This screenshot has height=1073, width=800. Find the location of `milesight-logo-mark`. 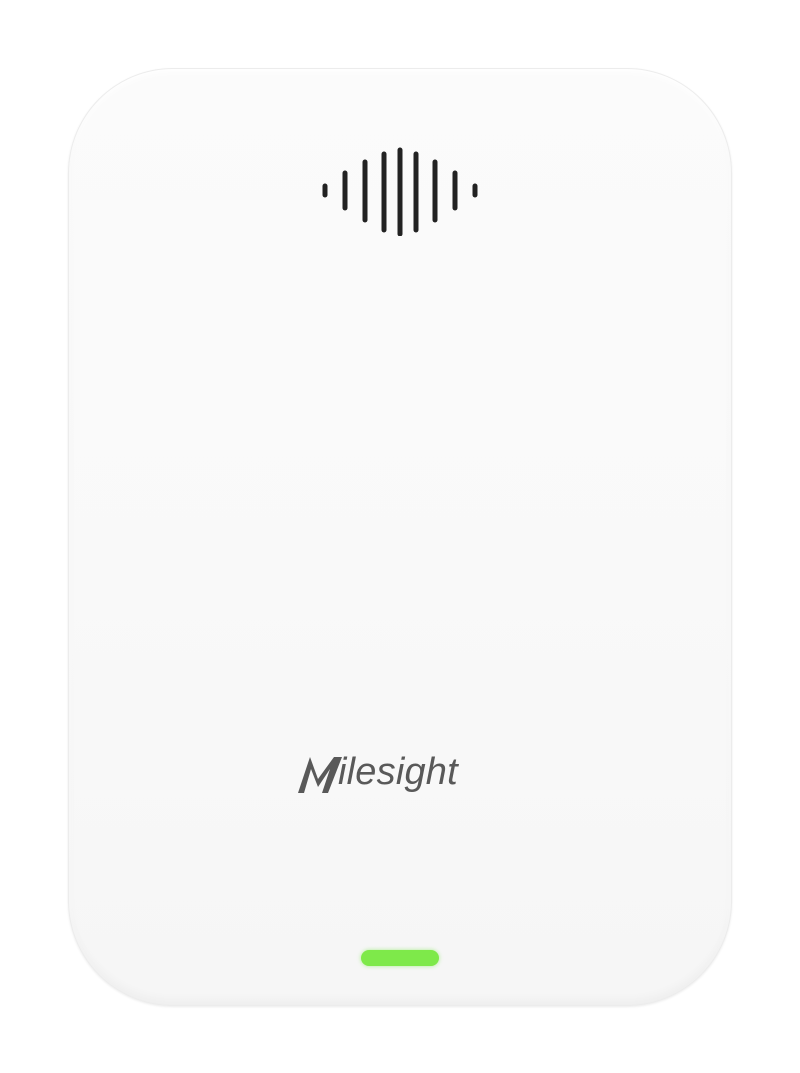

milesight-logo-mark is located at coordinates (320, 775).